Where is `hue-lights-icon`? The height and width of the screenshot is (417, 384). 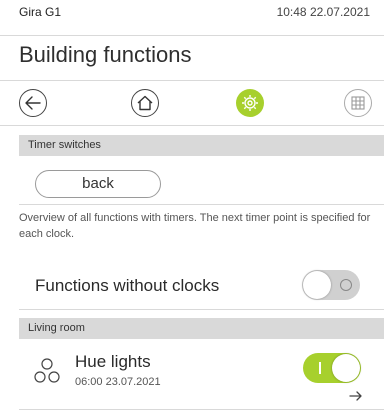
hue-lights-icon is located at coordinates (47, 370).